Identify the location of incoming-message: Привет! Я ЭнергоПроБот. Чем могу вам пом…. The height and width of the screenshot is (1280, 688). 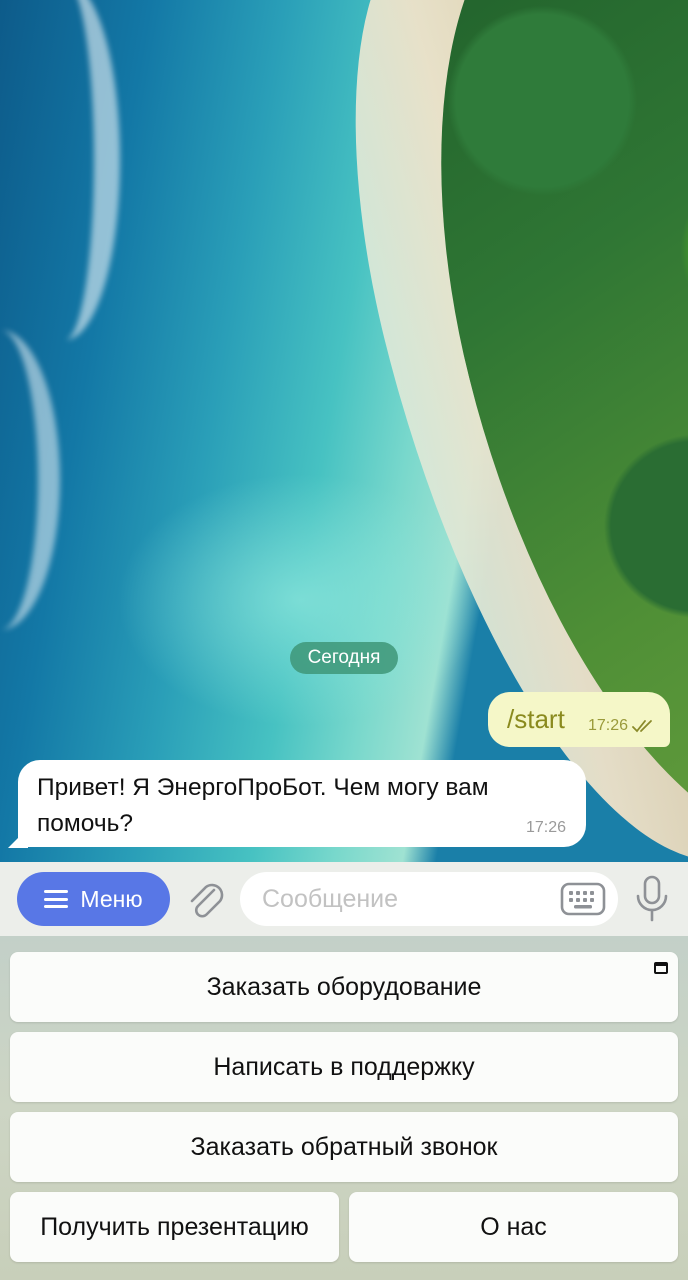
(302, 803).